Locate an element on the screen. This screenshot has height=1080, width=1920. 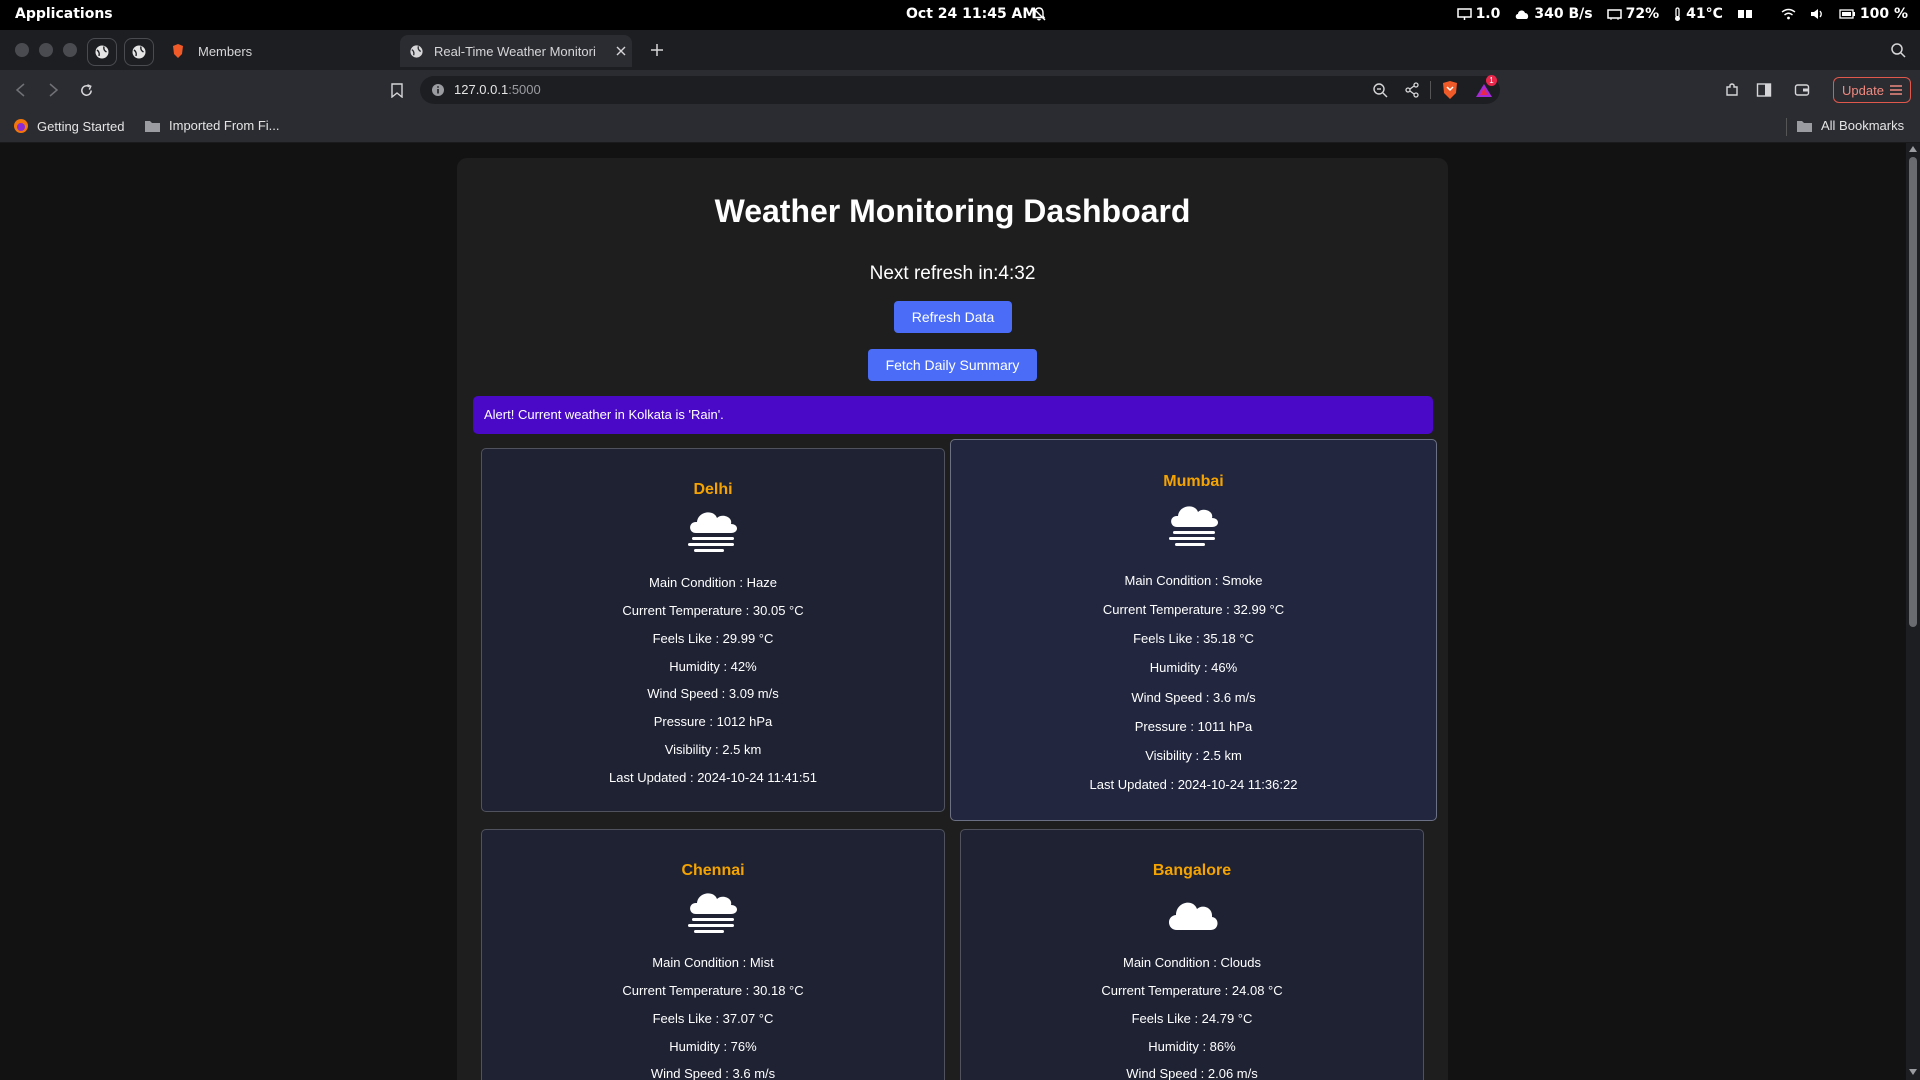
stat-current-temperature: Current Temperature : 24.08 °C is located at coordinates (1192, 990).